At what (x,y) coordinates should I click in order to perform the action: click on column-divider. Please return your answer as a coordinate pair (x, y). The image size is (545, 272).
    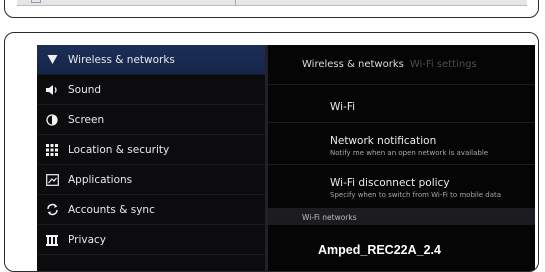
    Looking at the image, I should click on (235, 2).